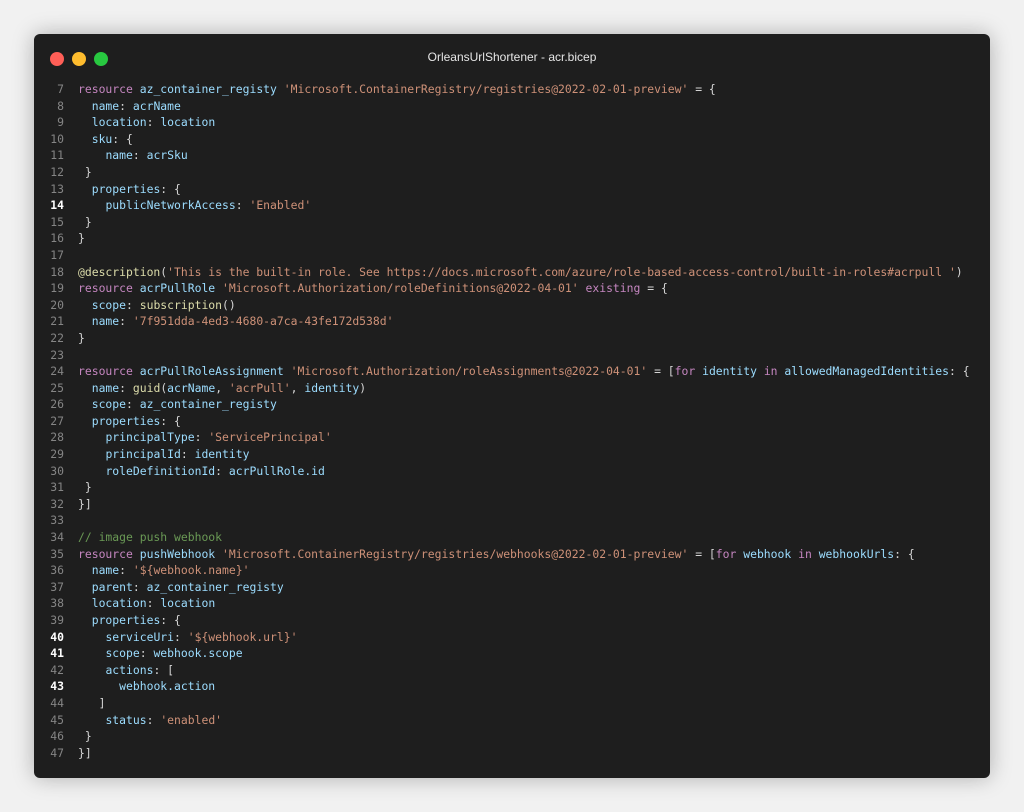  Describe the element at coordinates (512, 338) in the screenshot. I see `code-line: 22}` at that location.